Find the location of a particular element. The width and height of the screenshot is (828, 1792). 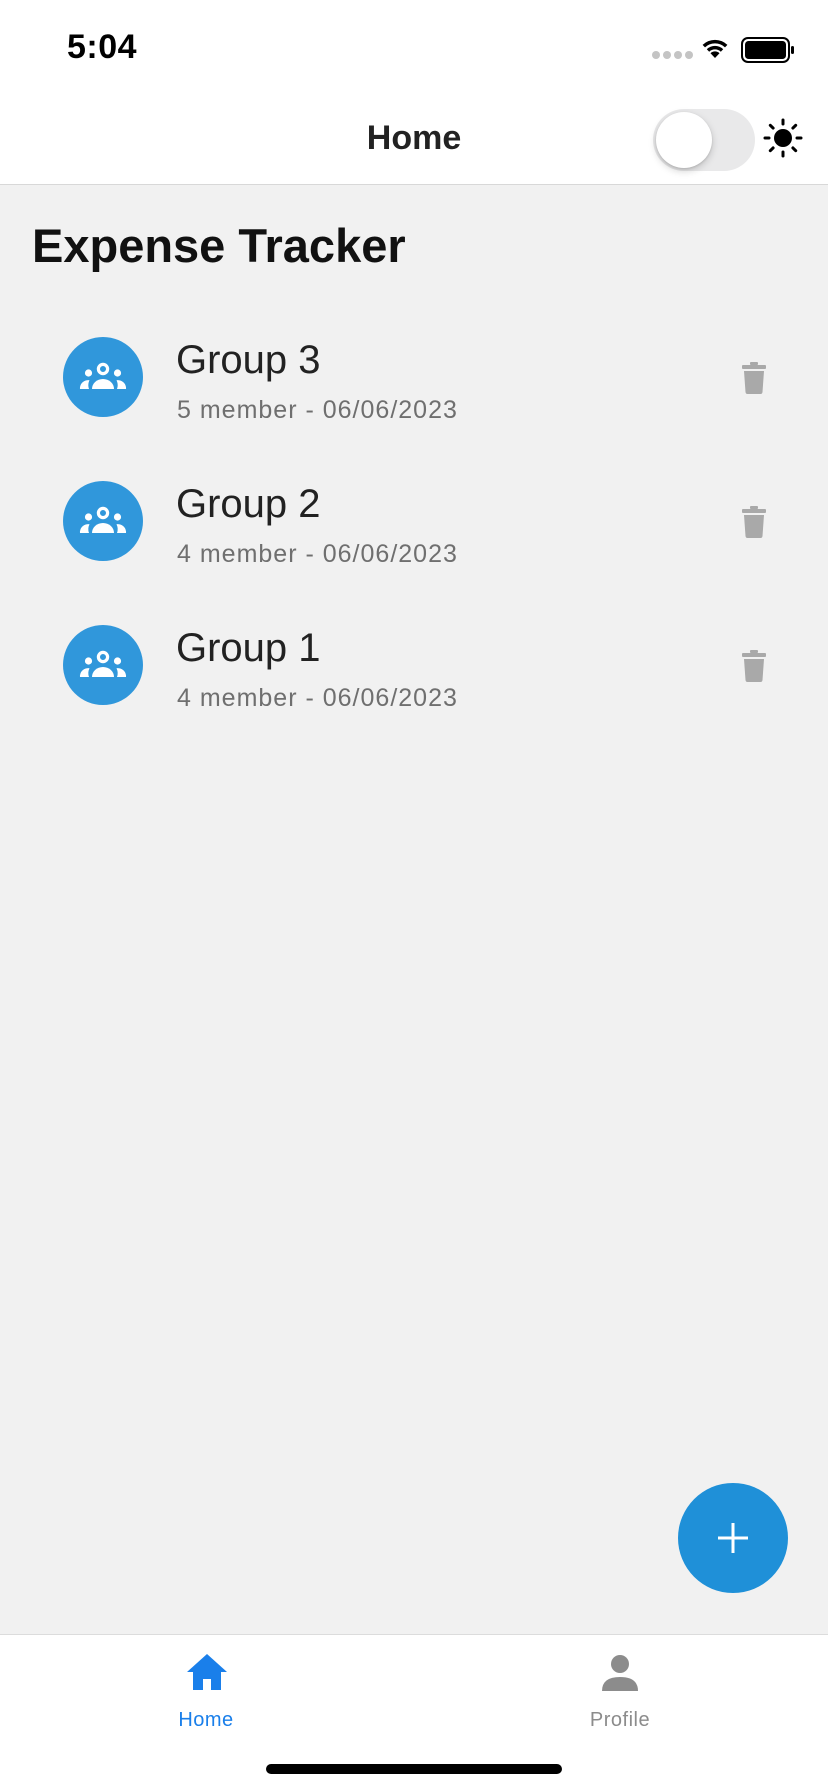

group-list-item: Group 2 4 member - 06/06/2023 is located at coordinates (414, 528).